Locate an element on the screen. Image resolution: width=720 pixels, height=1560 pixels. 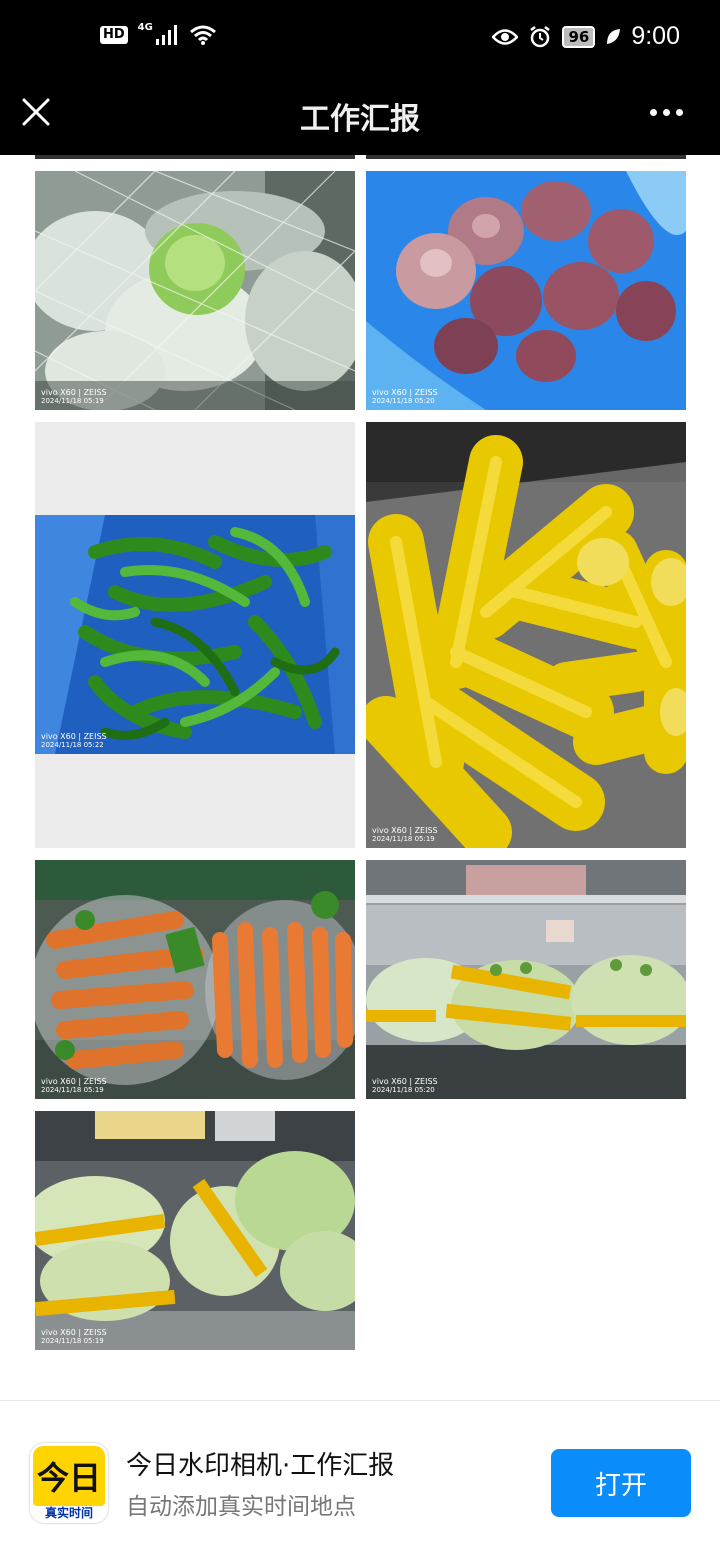
photo-napa-fridge: vivo X60 | ZEISS 2024/11/18 05:20 is located at coordinates (526, 979).